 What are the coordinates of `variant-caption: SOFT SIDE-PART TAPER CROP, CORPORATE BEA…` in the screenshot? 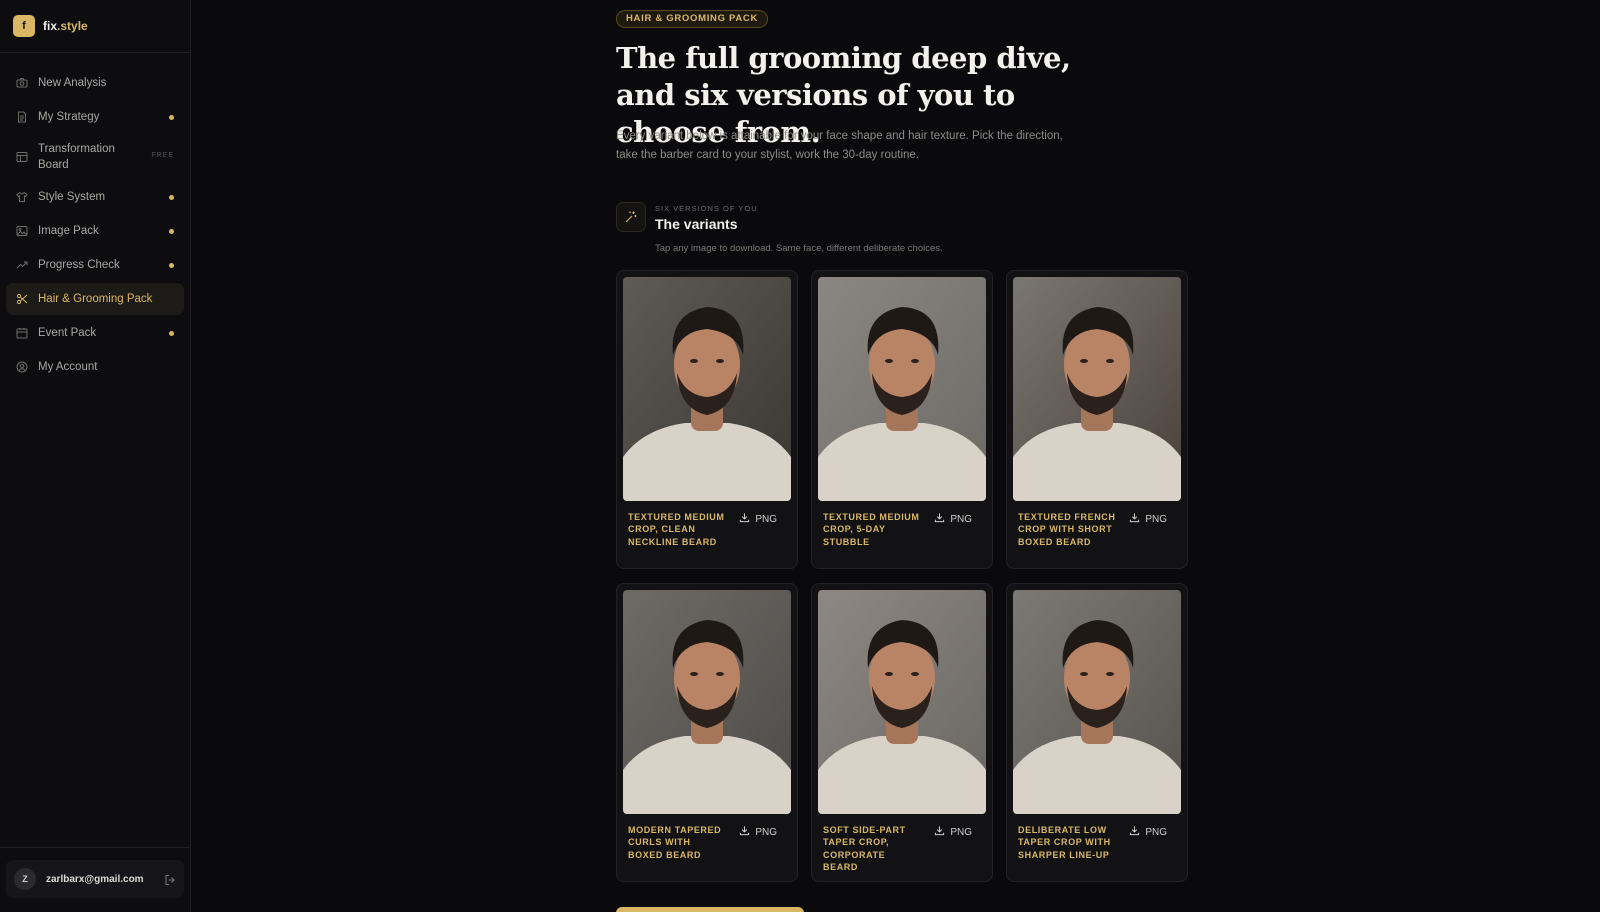 It's located at (864, 849).